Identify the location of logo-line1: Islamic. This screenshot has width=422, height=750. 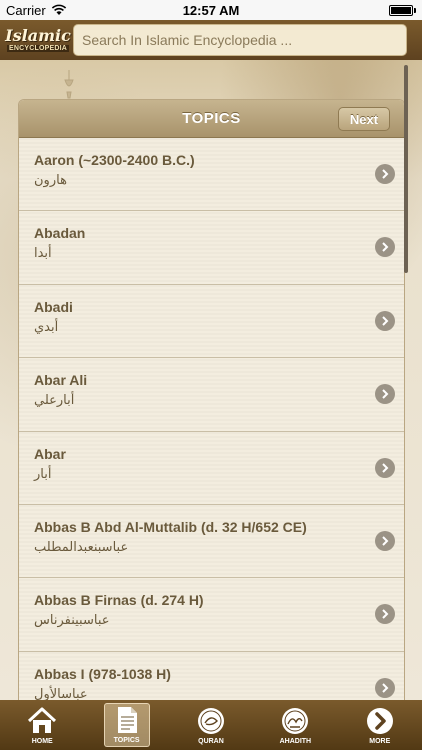
(38, 35).